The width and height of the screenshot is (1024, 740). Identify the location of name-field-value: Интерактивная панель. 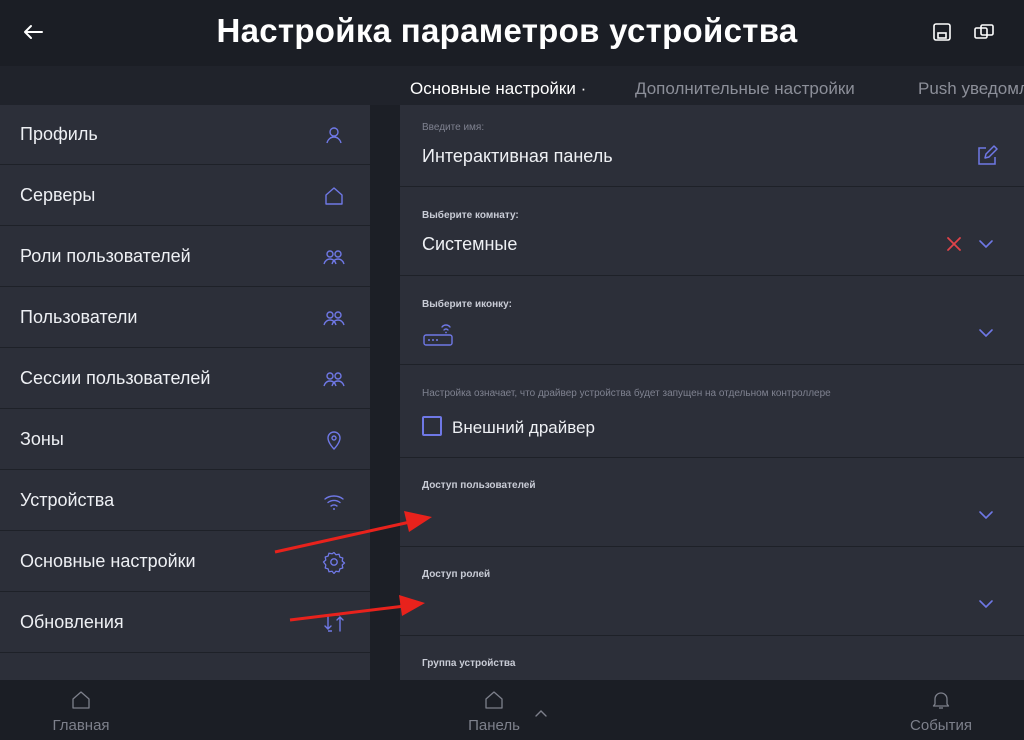
(517, 156).